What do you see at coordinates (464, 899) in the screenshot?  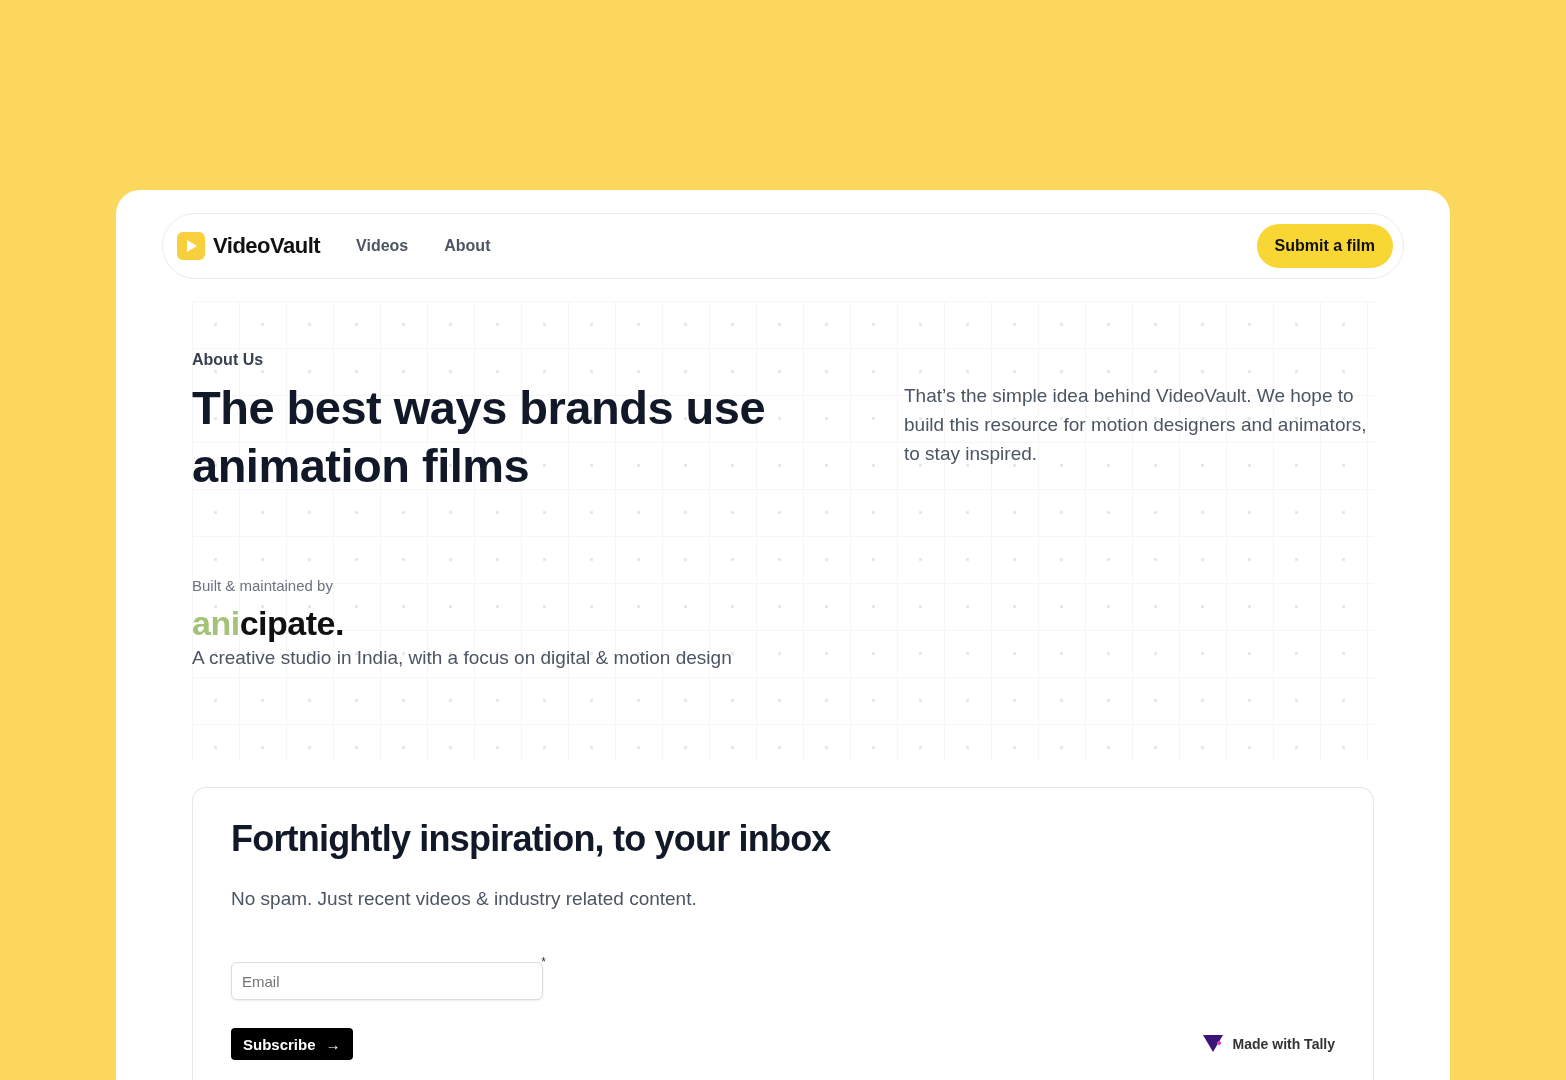 I see `newsletter-subtitle: No spam. Just recent videos & industry related content.` at bounding box center [464, 899].